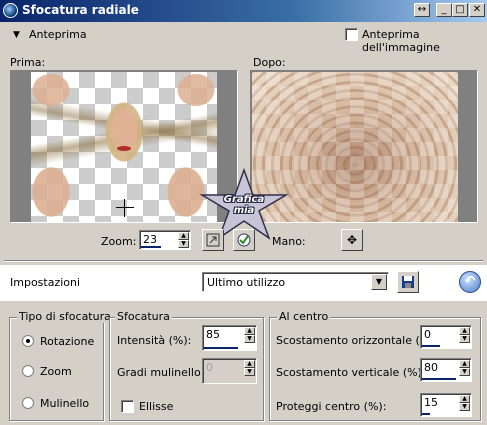  What do you see at coordinates (444, 10) in the screenshot?
I see `minimize-button: _` at bounding box center [444, 10].